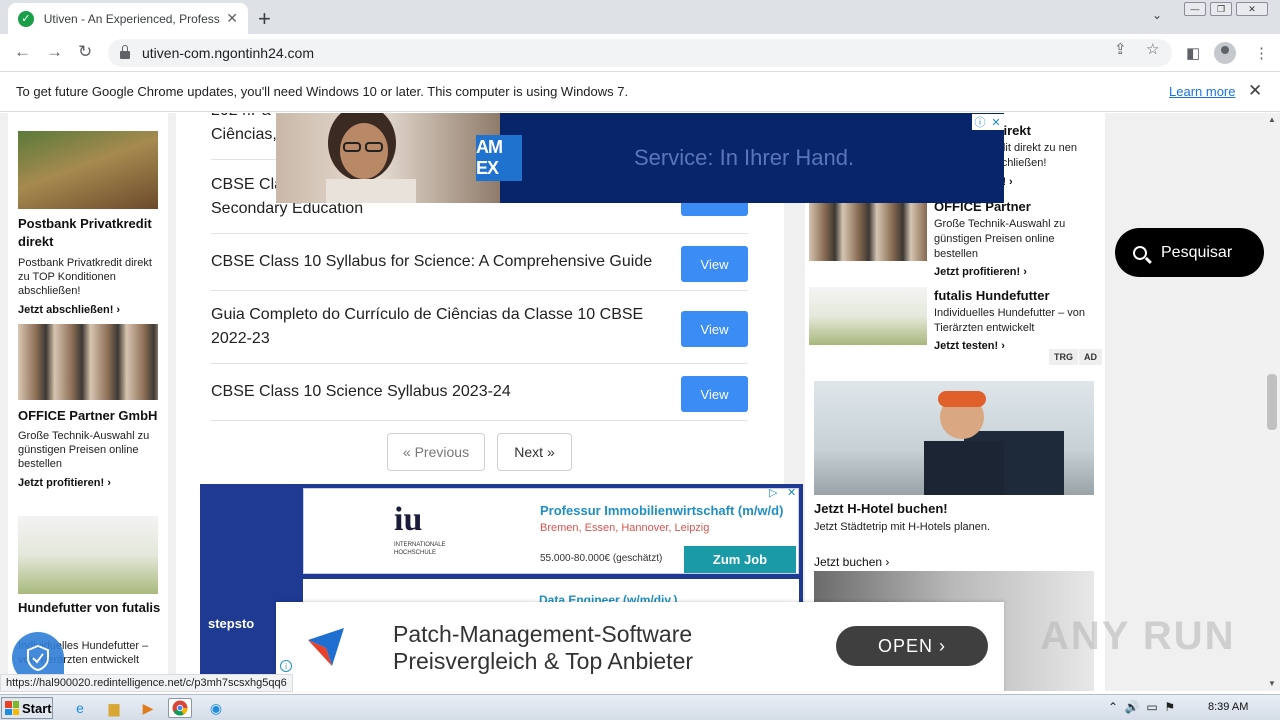  What do you see at coordinates (371, 154) in the screenshot?
I see `woman-with-glasses-illustration` at bounding box center [371, 154].